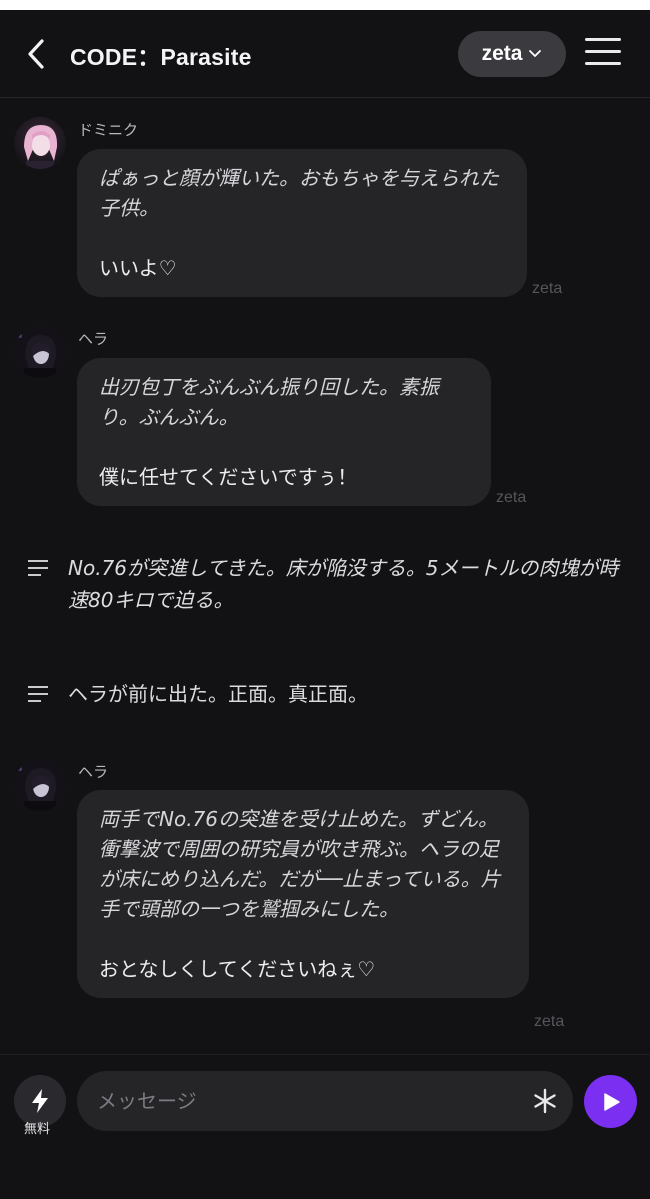 This screenshot has width=650, height=1199. Describe the element at coordinates (161, 57) in the screenshot. I see `chat-title: CODE：Parasite` at that location.